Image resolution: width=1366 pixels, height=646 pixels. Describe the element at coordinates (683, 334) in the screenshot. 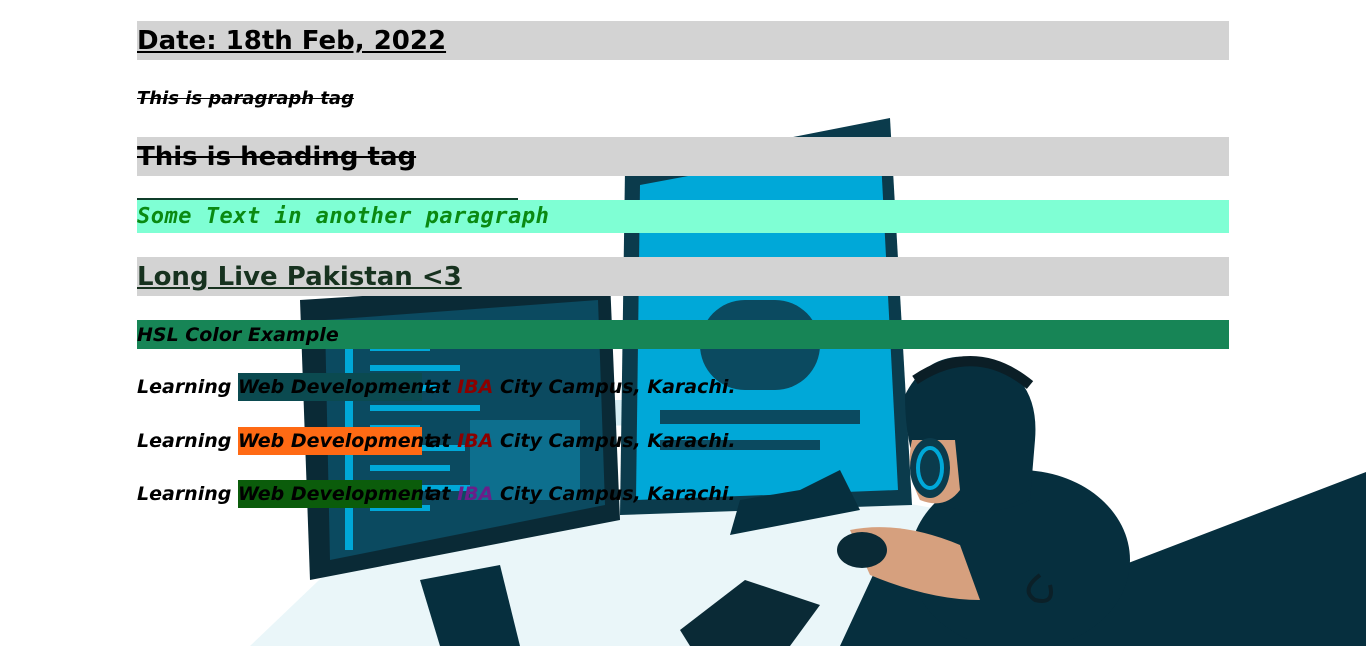

I see `hsl-example-text: HSL Color Example` at that location.